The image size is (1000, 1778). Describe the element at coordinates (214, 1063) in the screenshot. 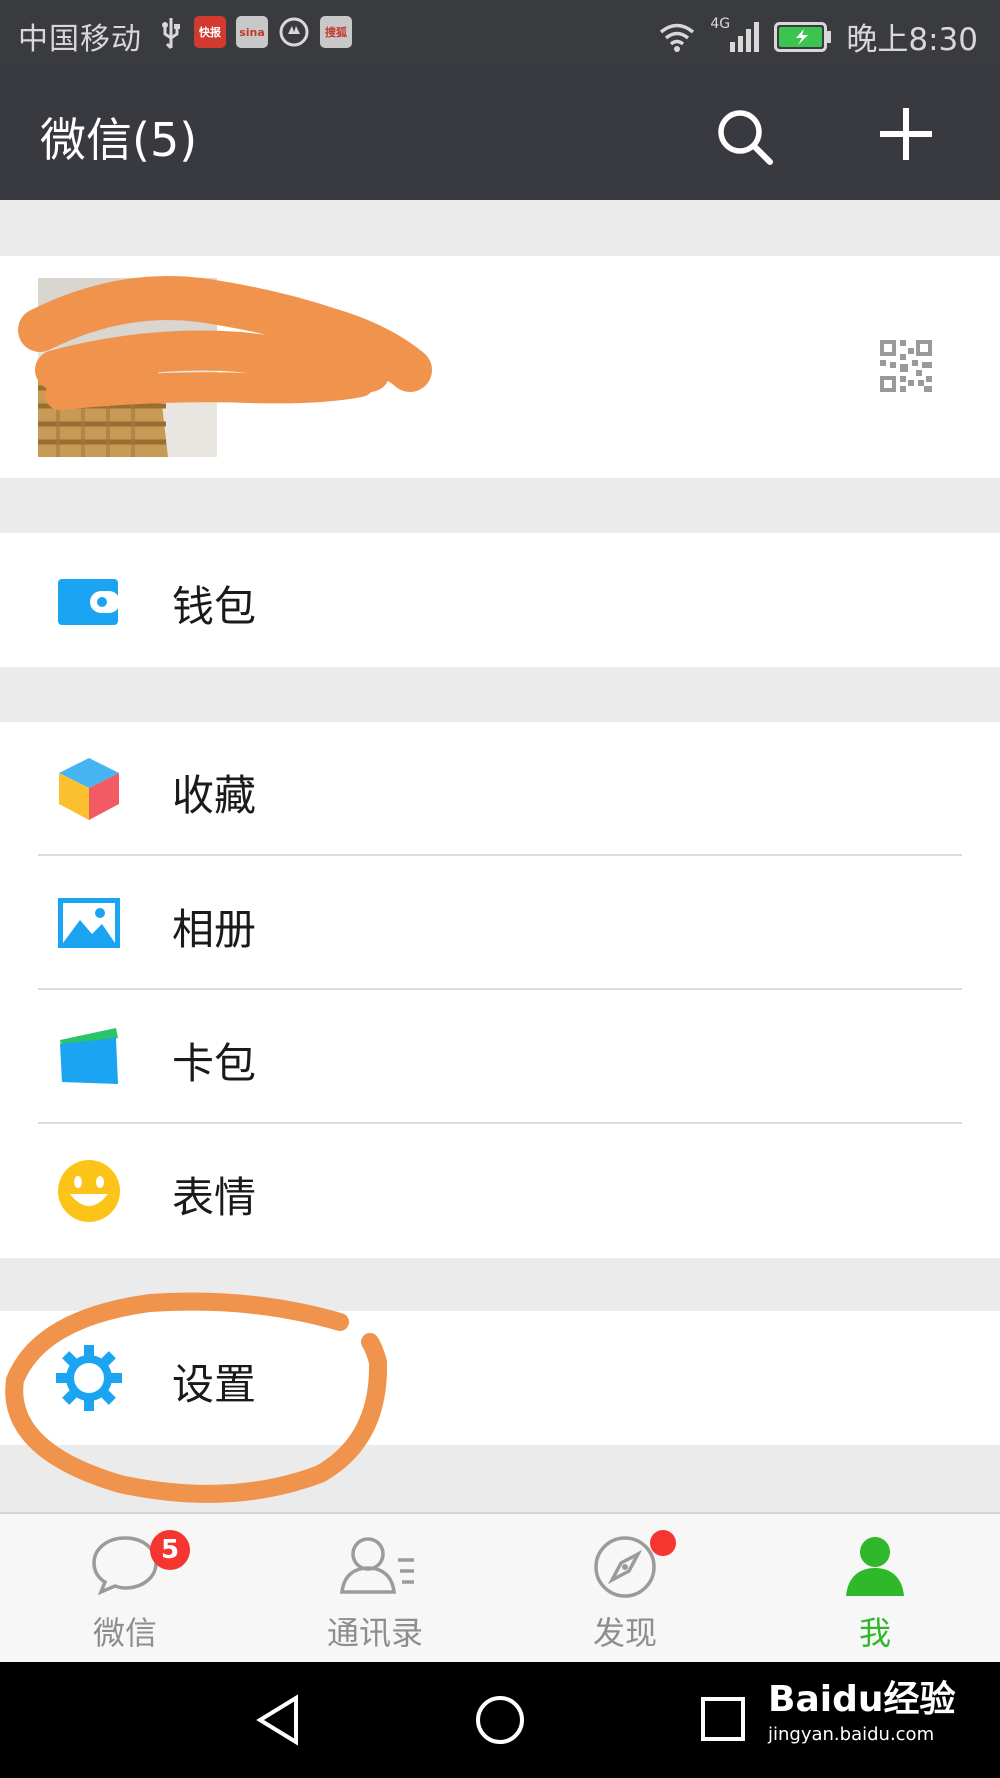

I see `menu-item-label: 卡包` at that location.